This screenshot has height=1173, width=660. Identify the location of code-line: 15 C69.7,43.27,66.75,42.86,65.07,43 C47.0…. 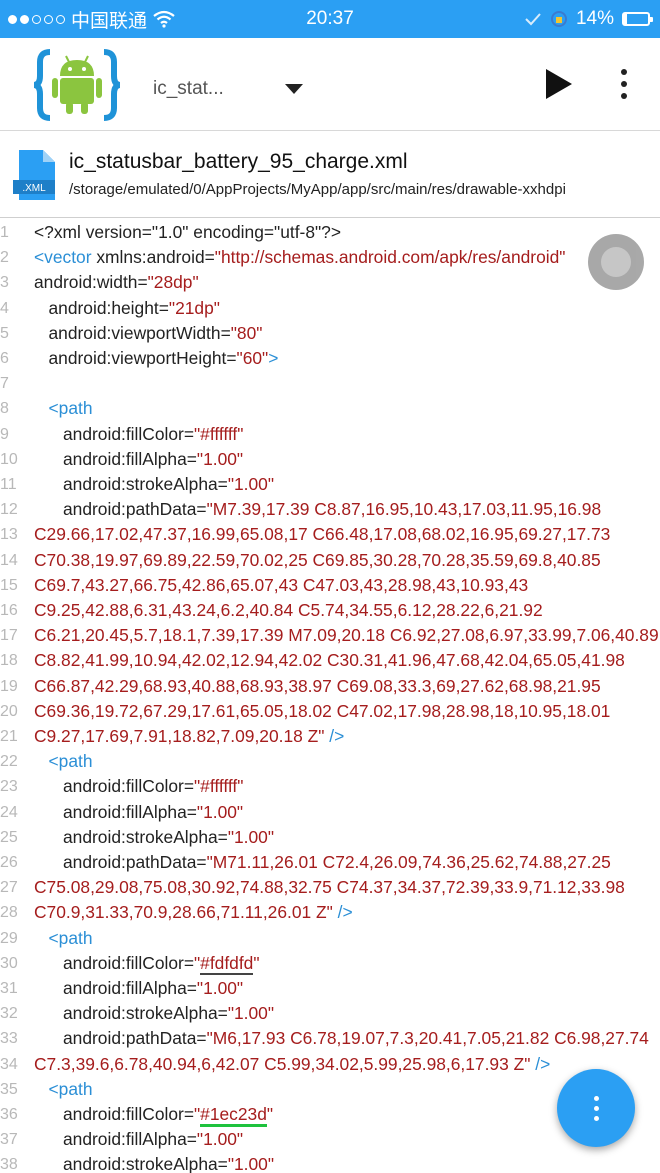
(330, 585).